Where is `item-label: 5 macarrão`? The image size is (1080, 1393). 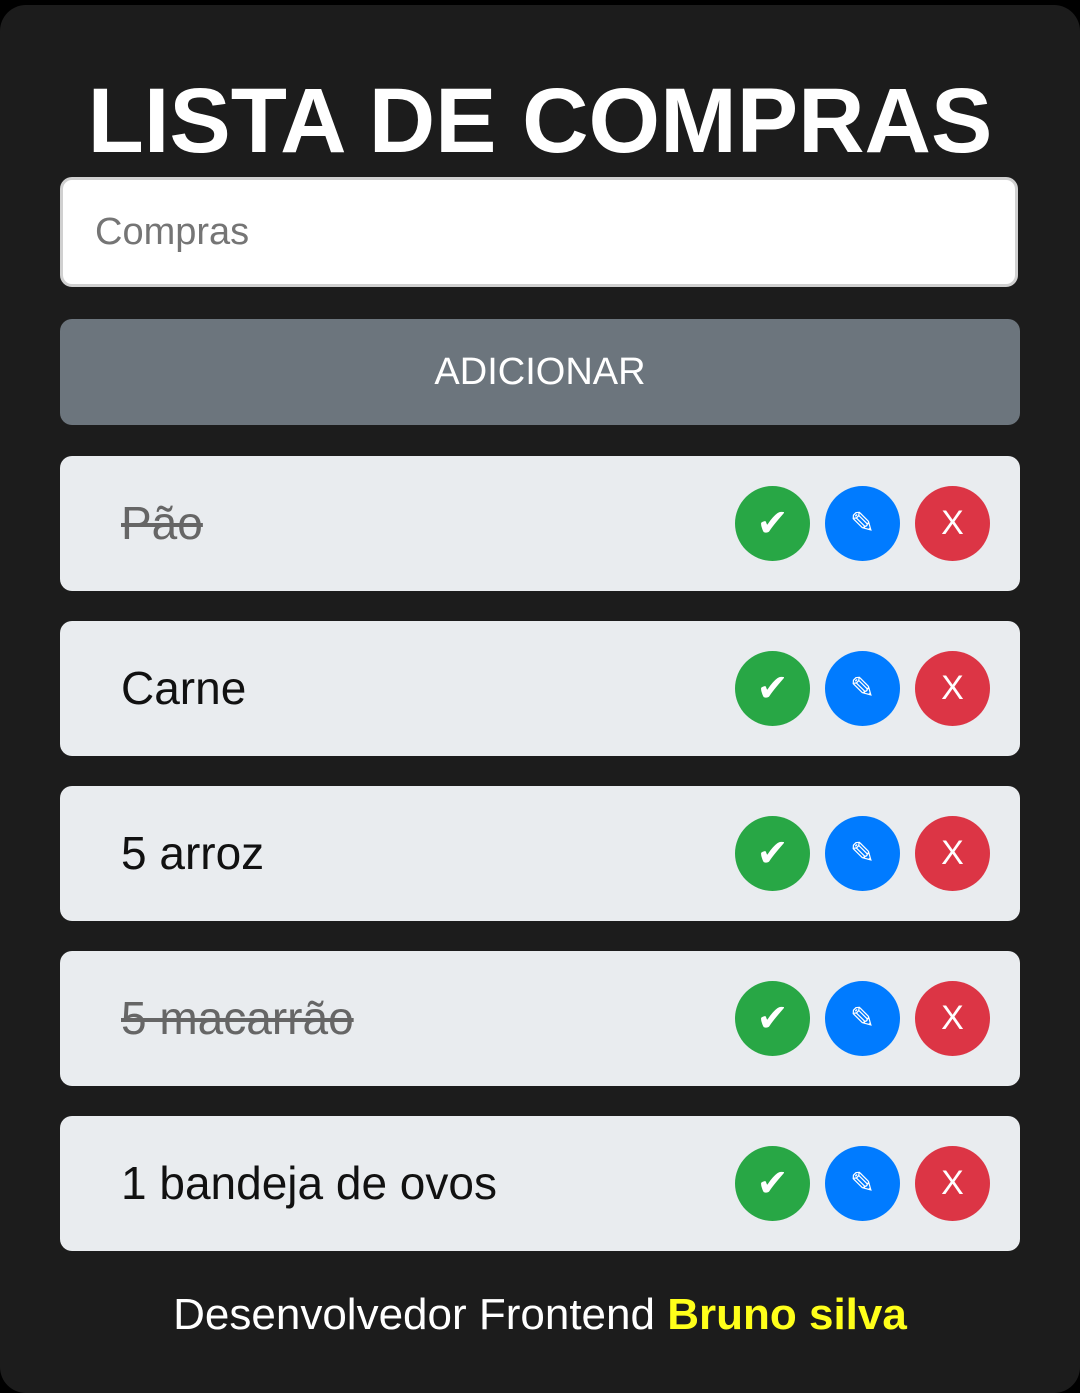 item-label: 5 macarrão is located at coordinates (237, 1018).